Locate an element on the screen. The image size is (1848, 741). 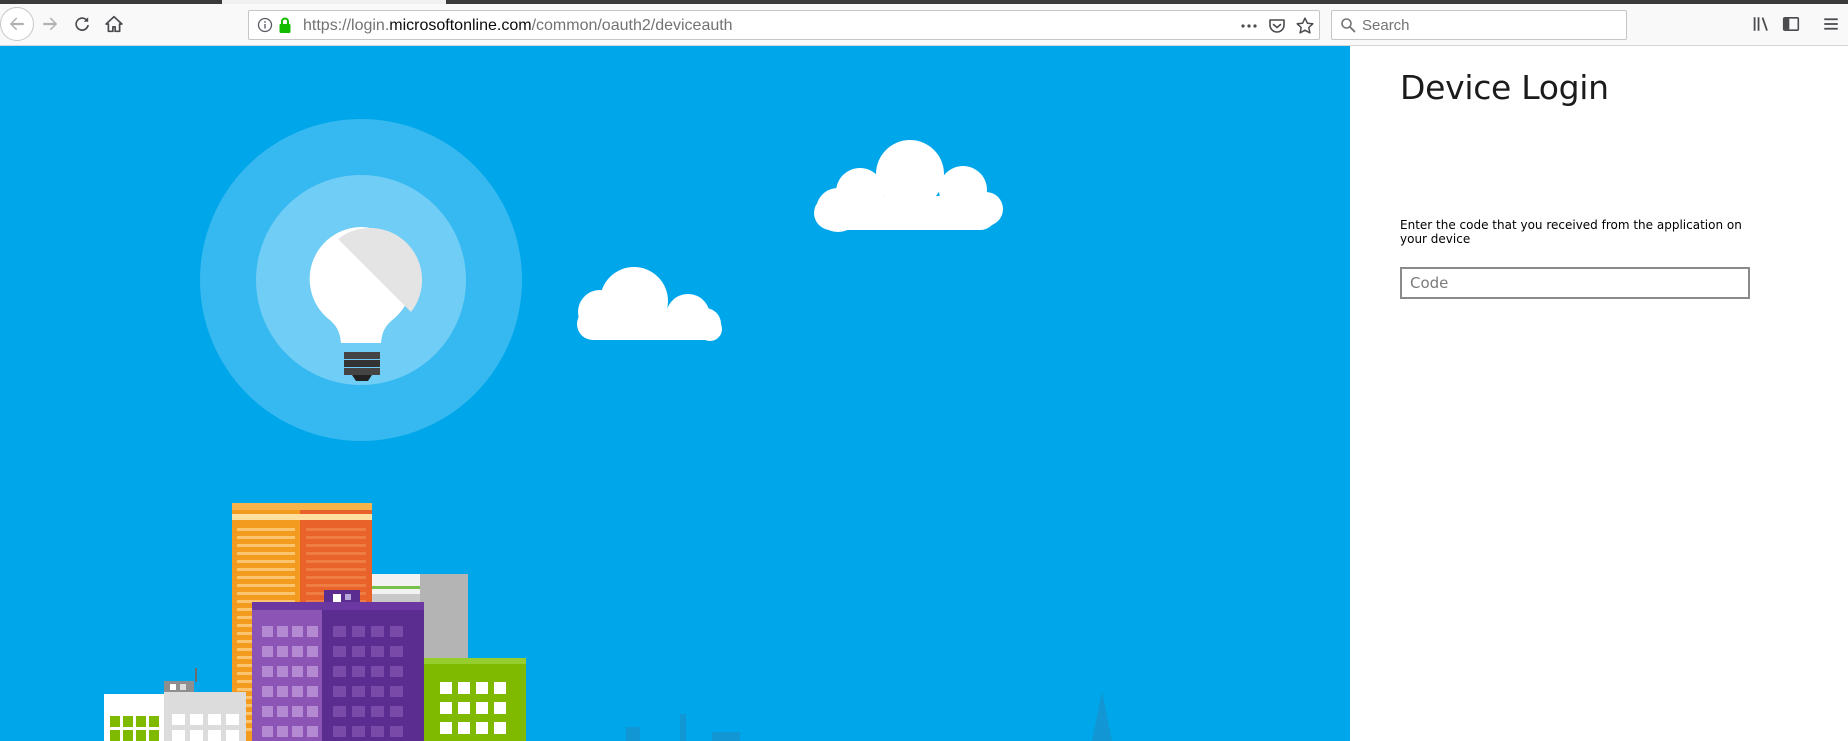
pocket-icon is located at coordinates (1277, 26).